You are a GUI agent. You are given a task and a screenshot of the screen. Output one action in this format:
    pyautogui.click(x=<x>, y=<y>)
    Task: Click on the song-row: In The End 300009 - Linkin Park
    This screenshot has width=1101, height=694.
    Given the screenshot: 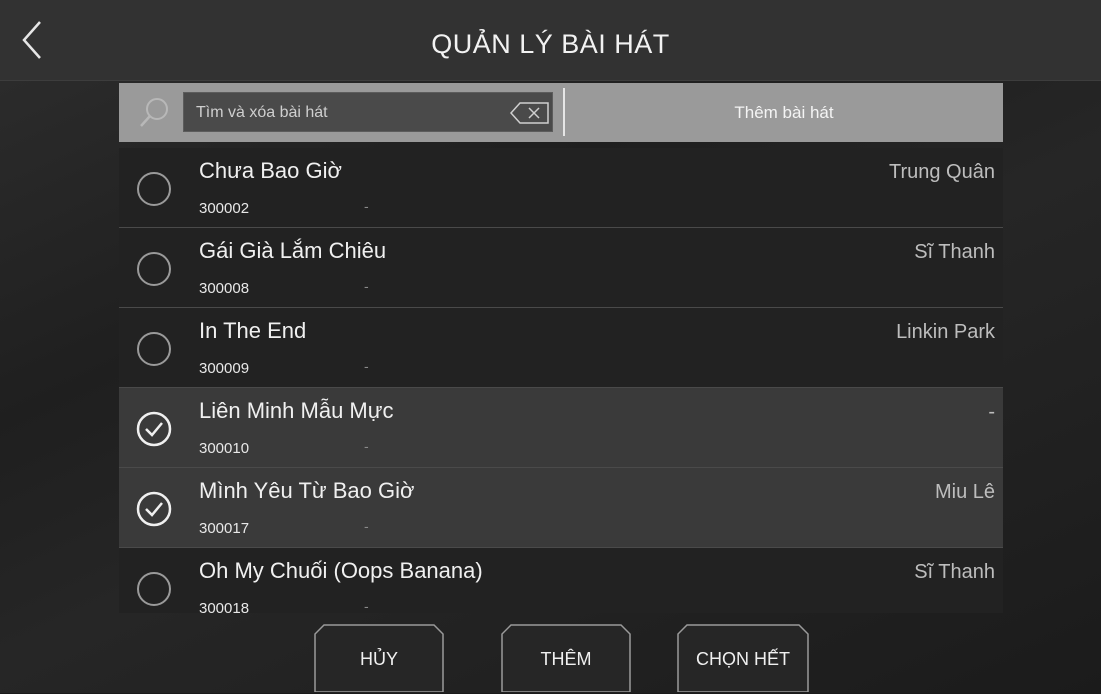 What is the action you would take?
    pyautogui.click(x=561, y=348)
    